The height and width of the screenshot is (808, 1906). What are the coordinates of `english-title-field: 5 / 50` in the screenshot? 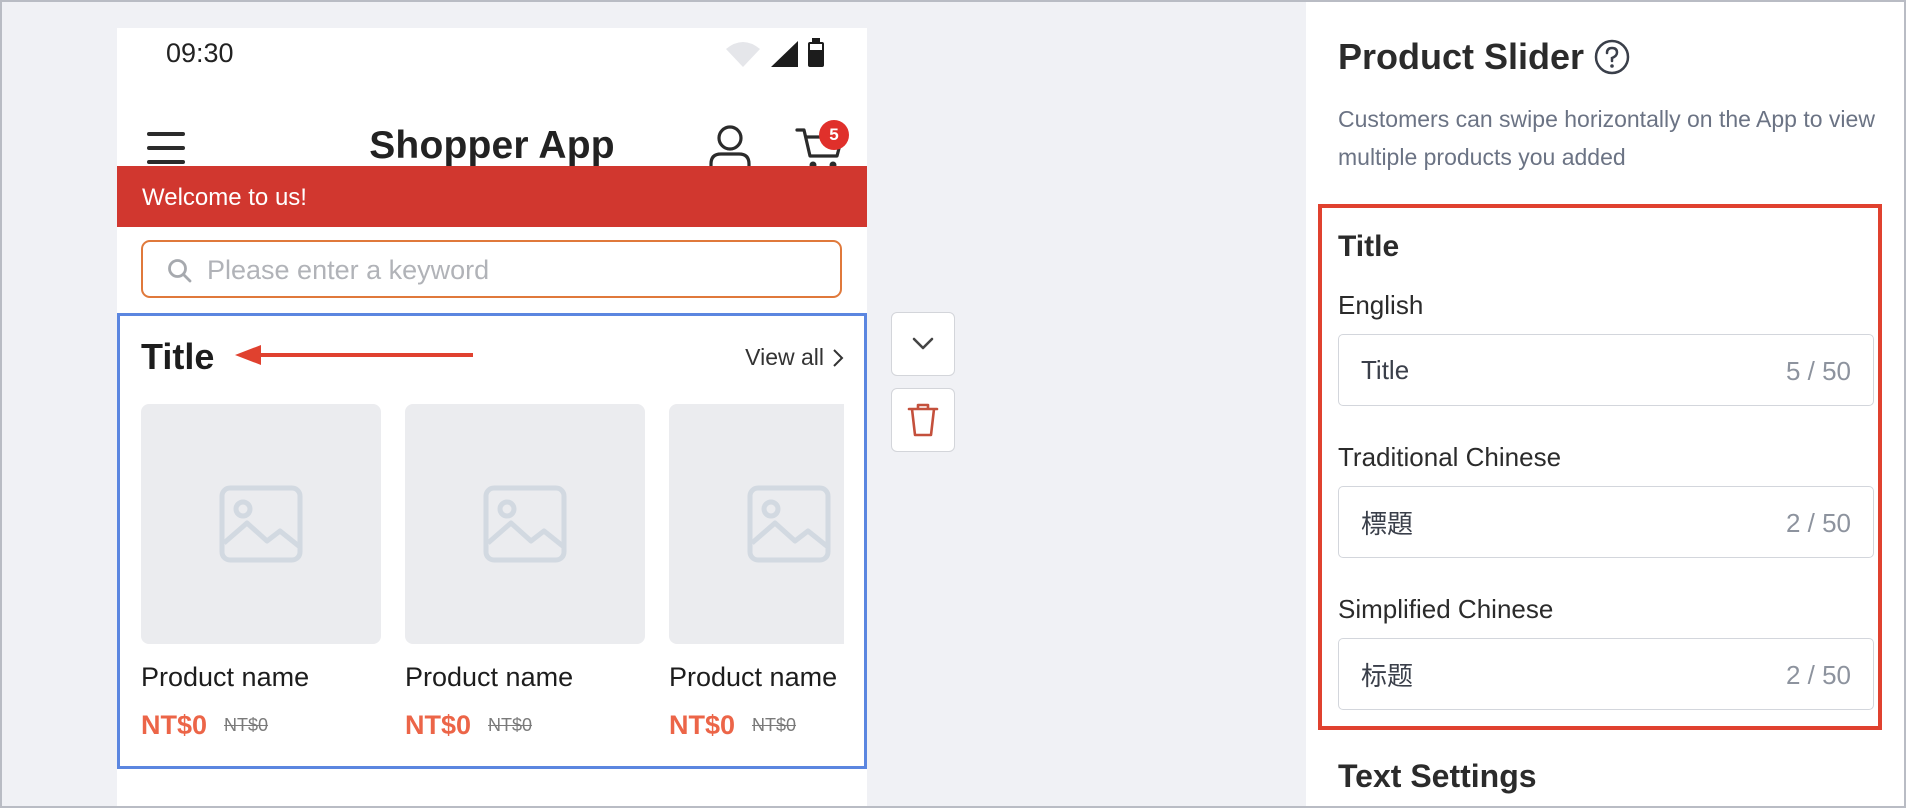 It's located at (1606, 370).